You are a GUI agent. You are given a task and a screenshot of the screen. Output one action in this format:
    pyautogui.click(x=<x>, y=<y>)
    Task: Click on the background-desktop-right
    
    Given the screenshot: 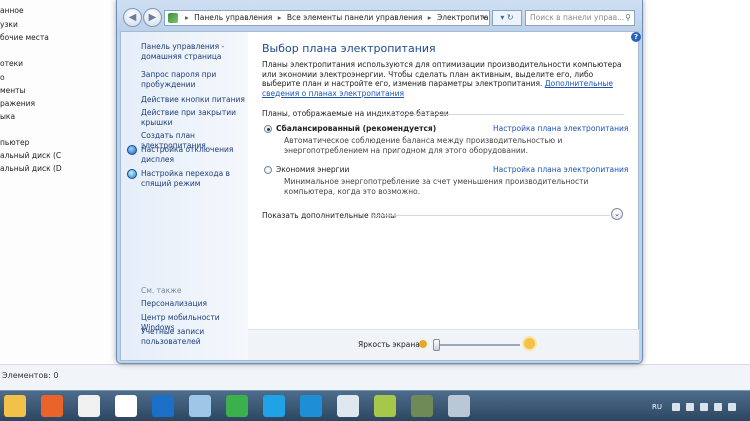 What is the action you would take?
    pyautogui.click(x=696, y=182)
    